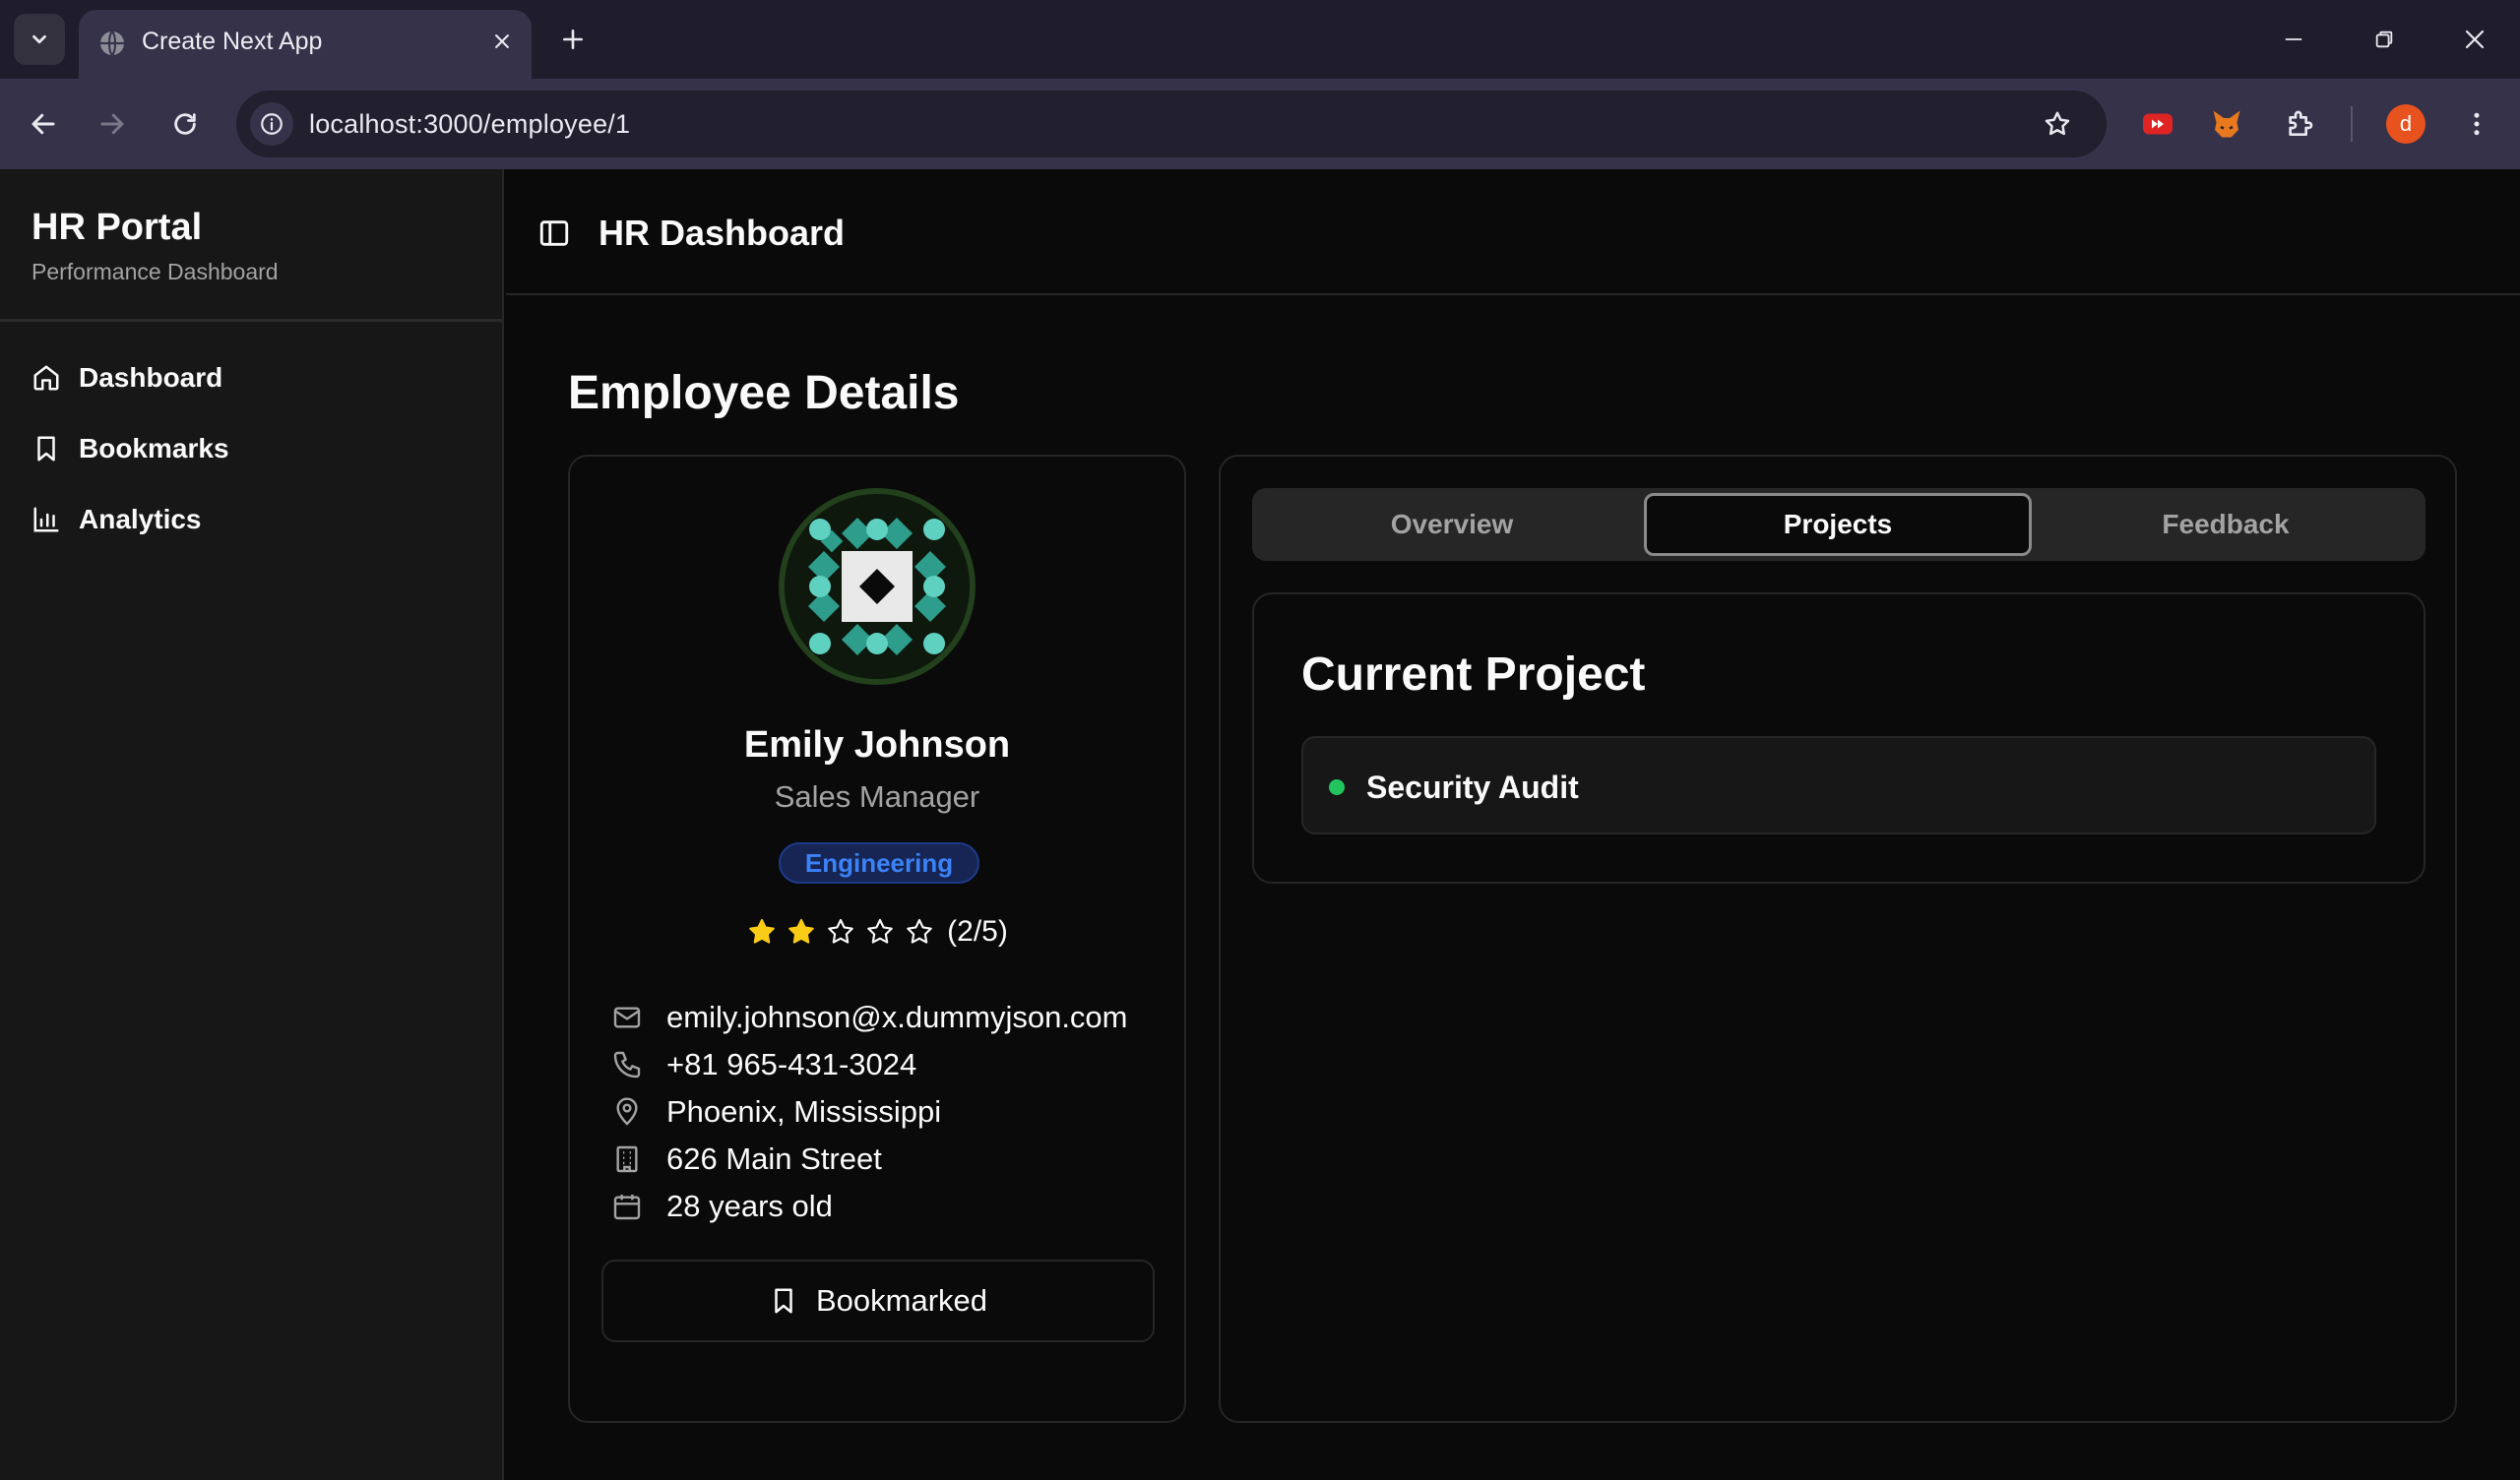 The height and width of the screenshot is (1480, 2520). What do you see at coordinates (112, 43) in the screenshot?
I see `globe-icon` at bounding box center [112, 43].